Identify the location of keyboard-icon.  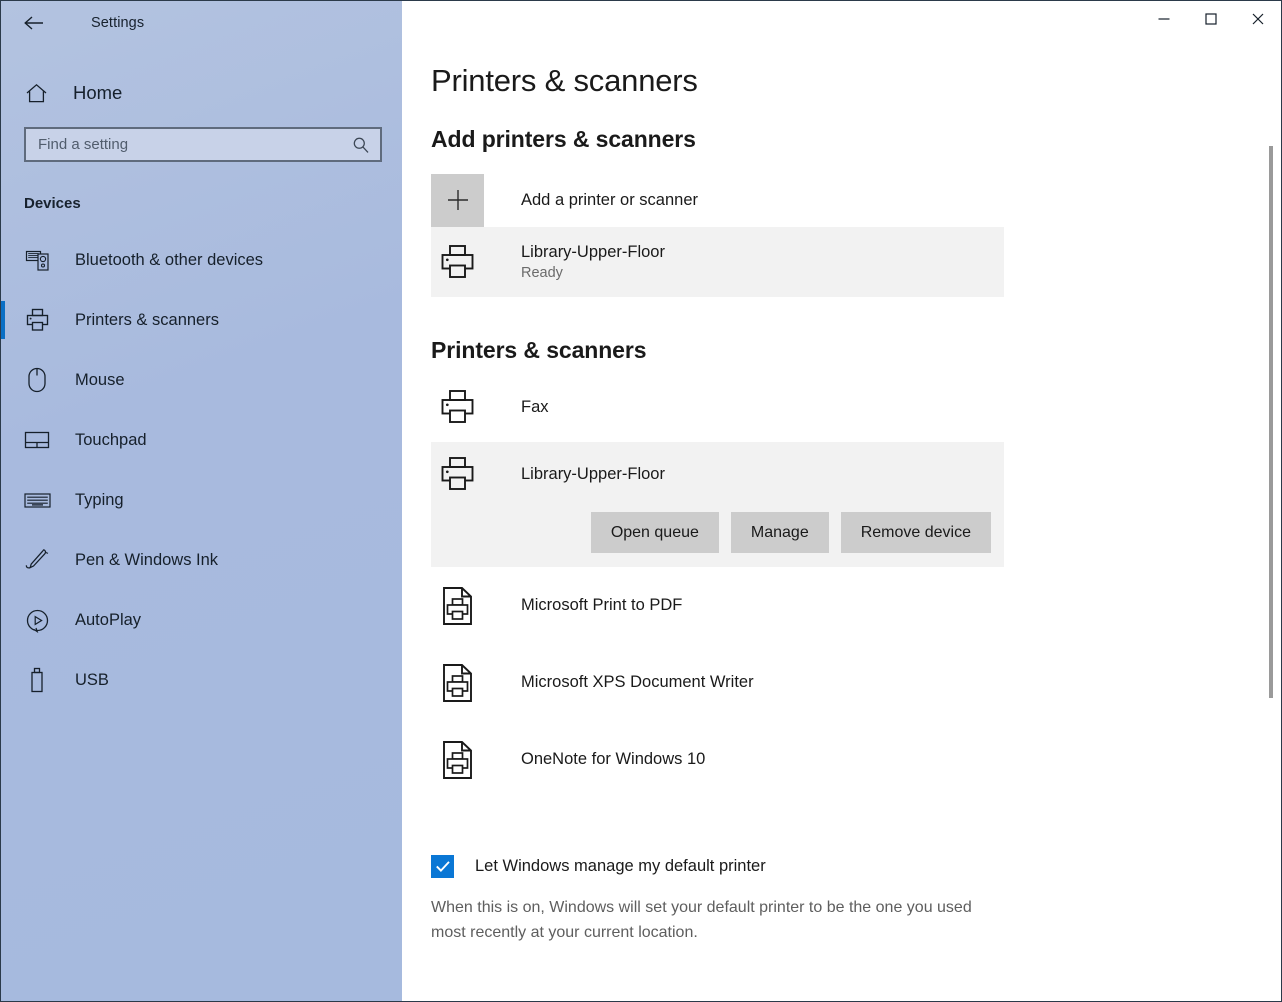
(37, 500).